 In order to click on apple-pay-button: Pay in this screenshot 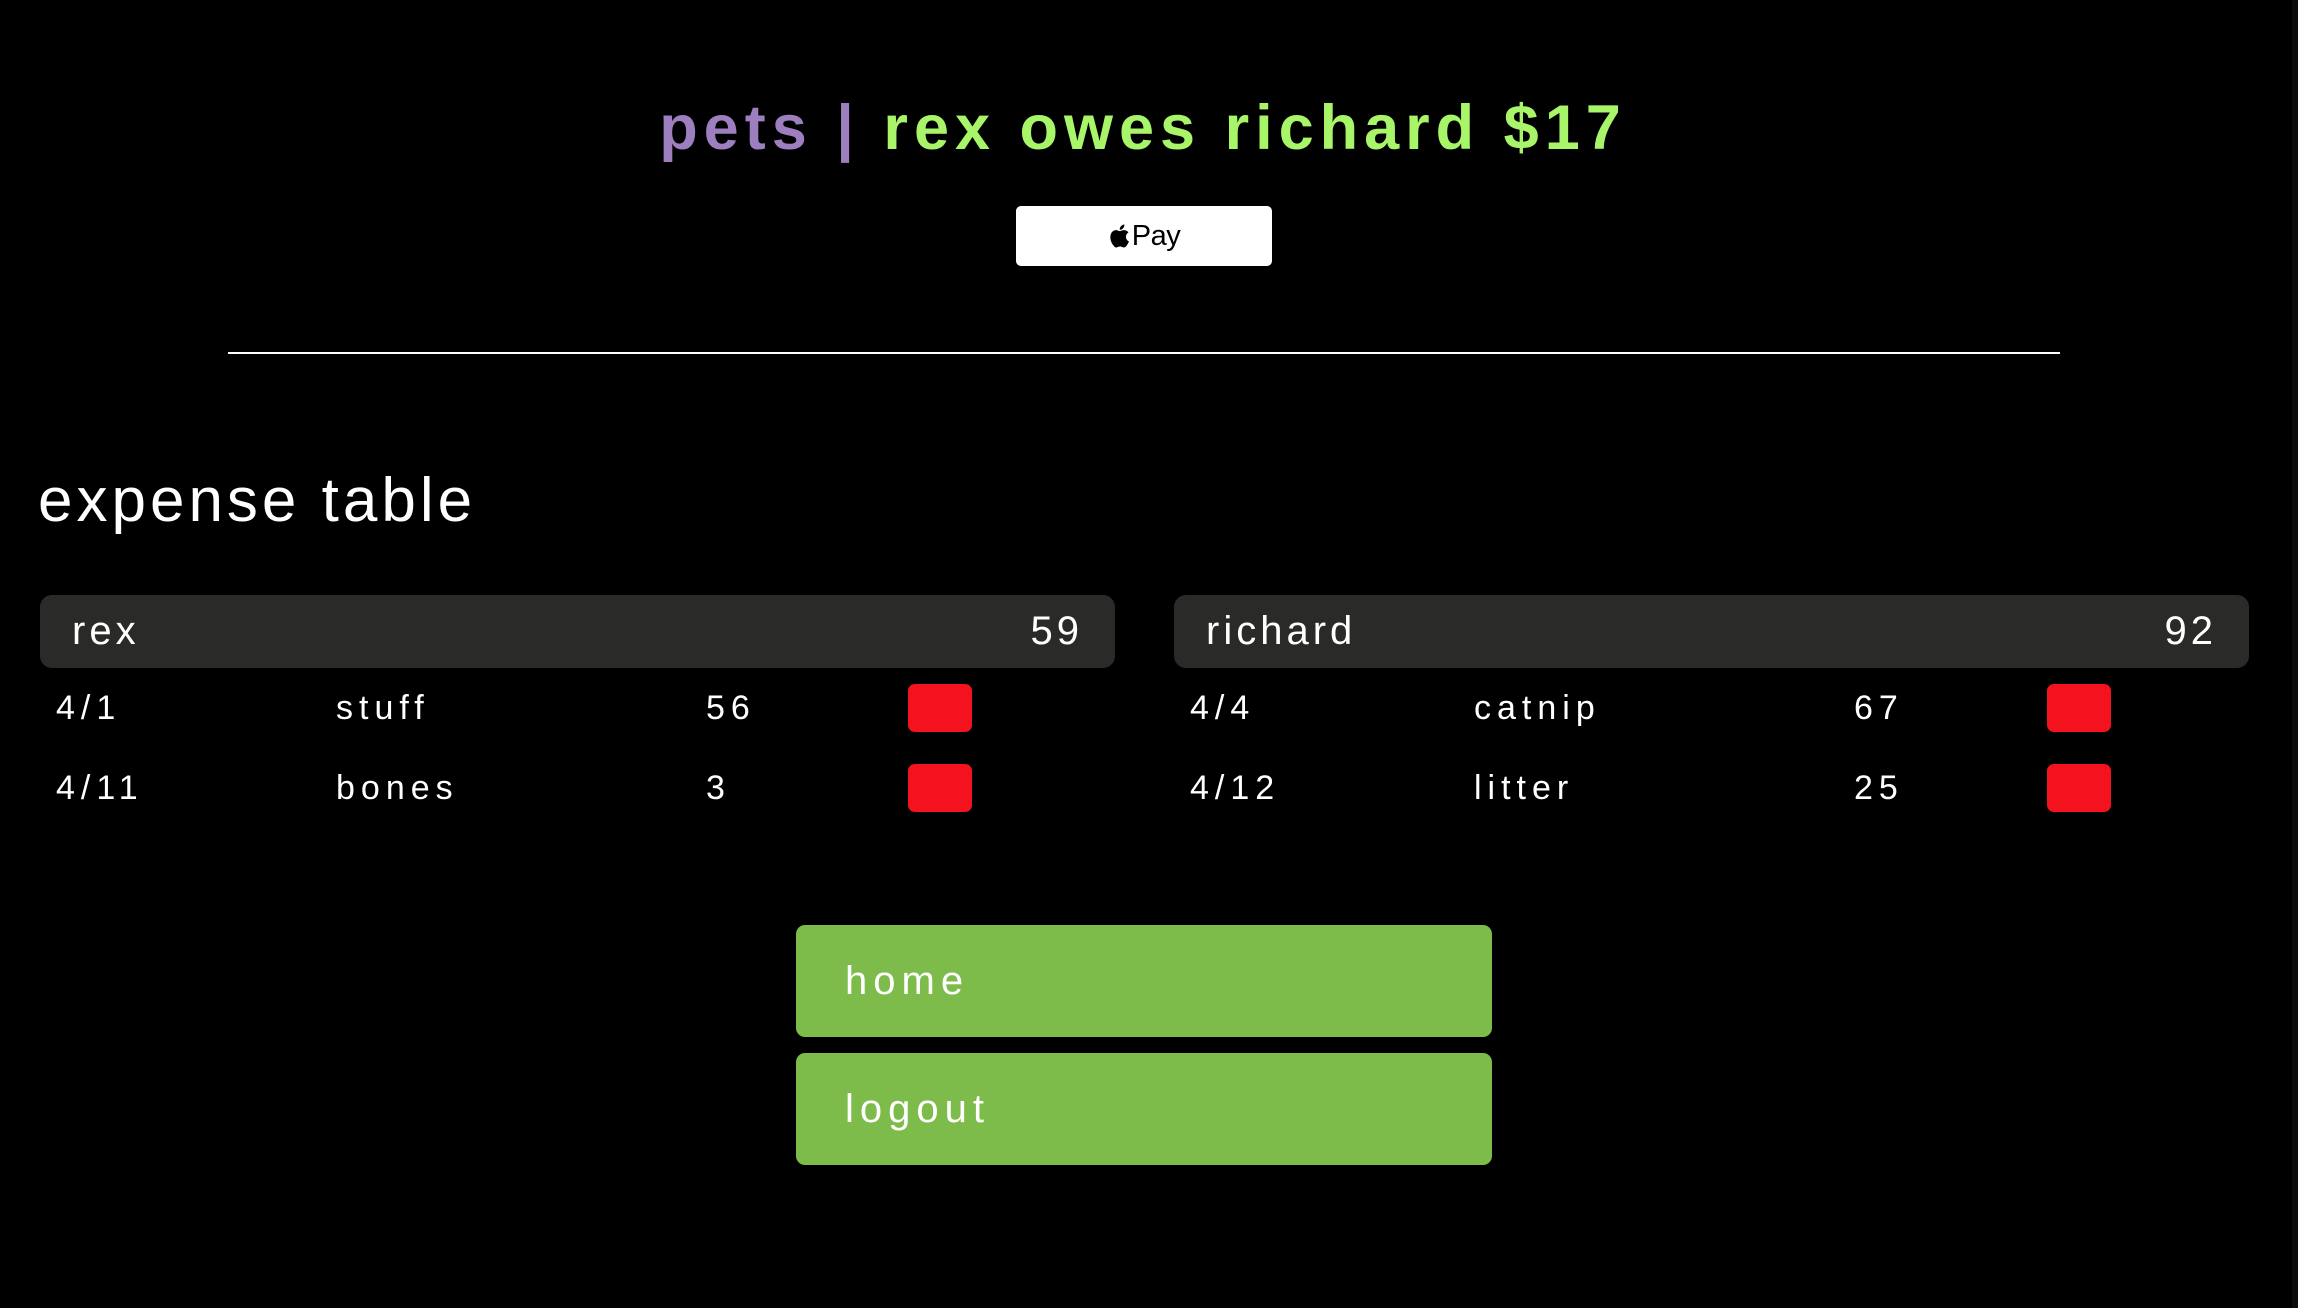, I will do `click(1144, 236)`.